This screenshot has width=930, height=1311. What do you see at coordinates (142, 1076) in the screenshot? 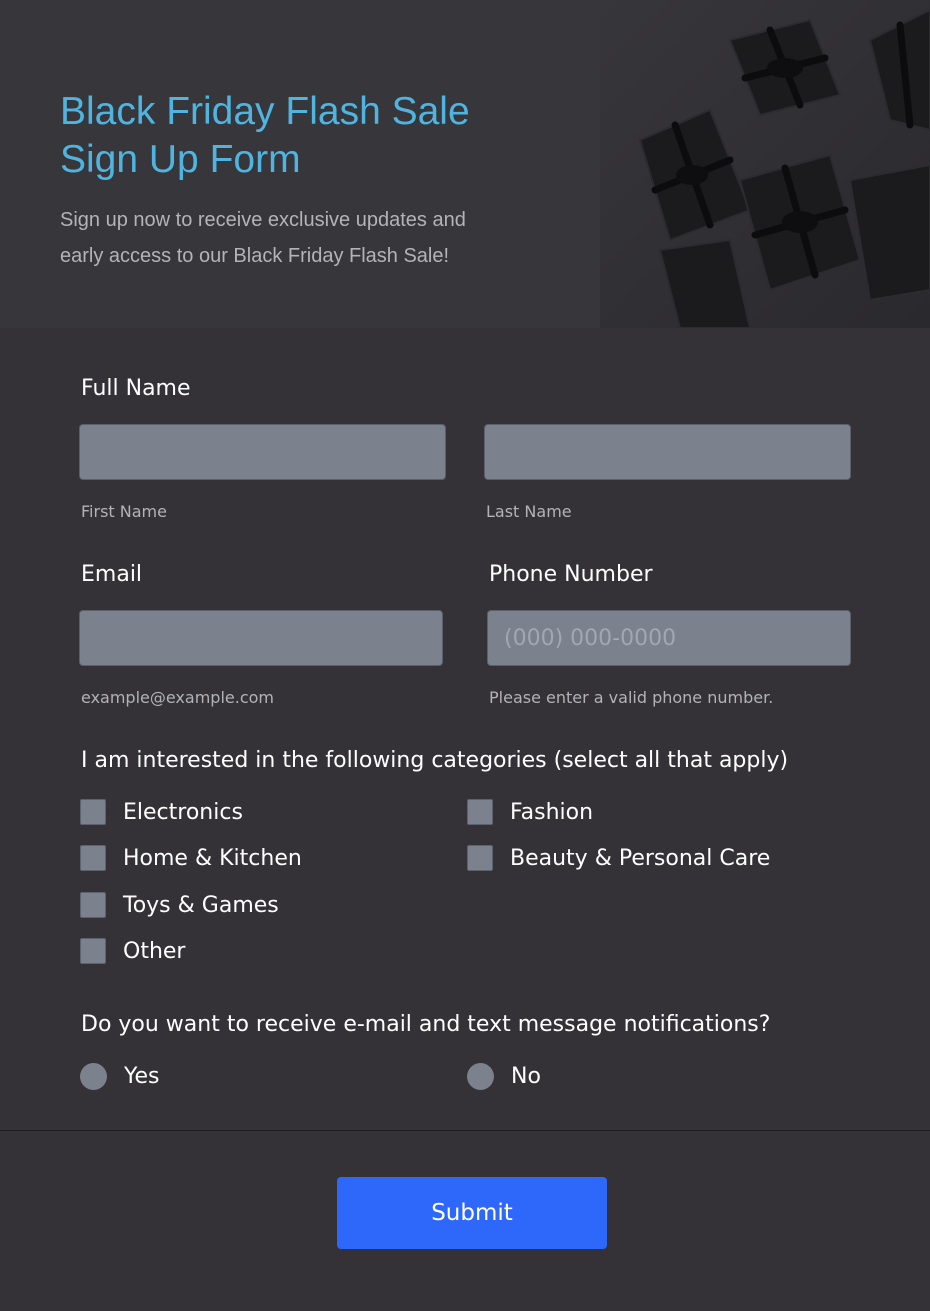
I see `option-label: Yes` at bounding box center [142, 1076].